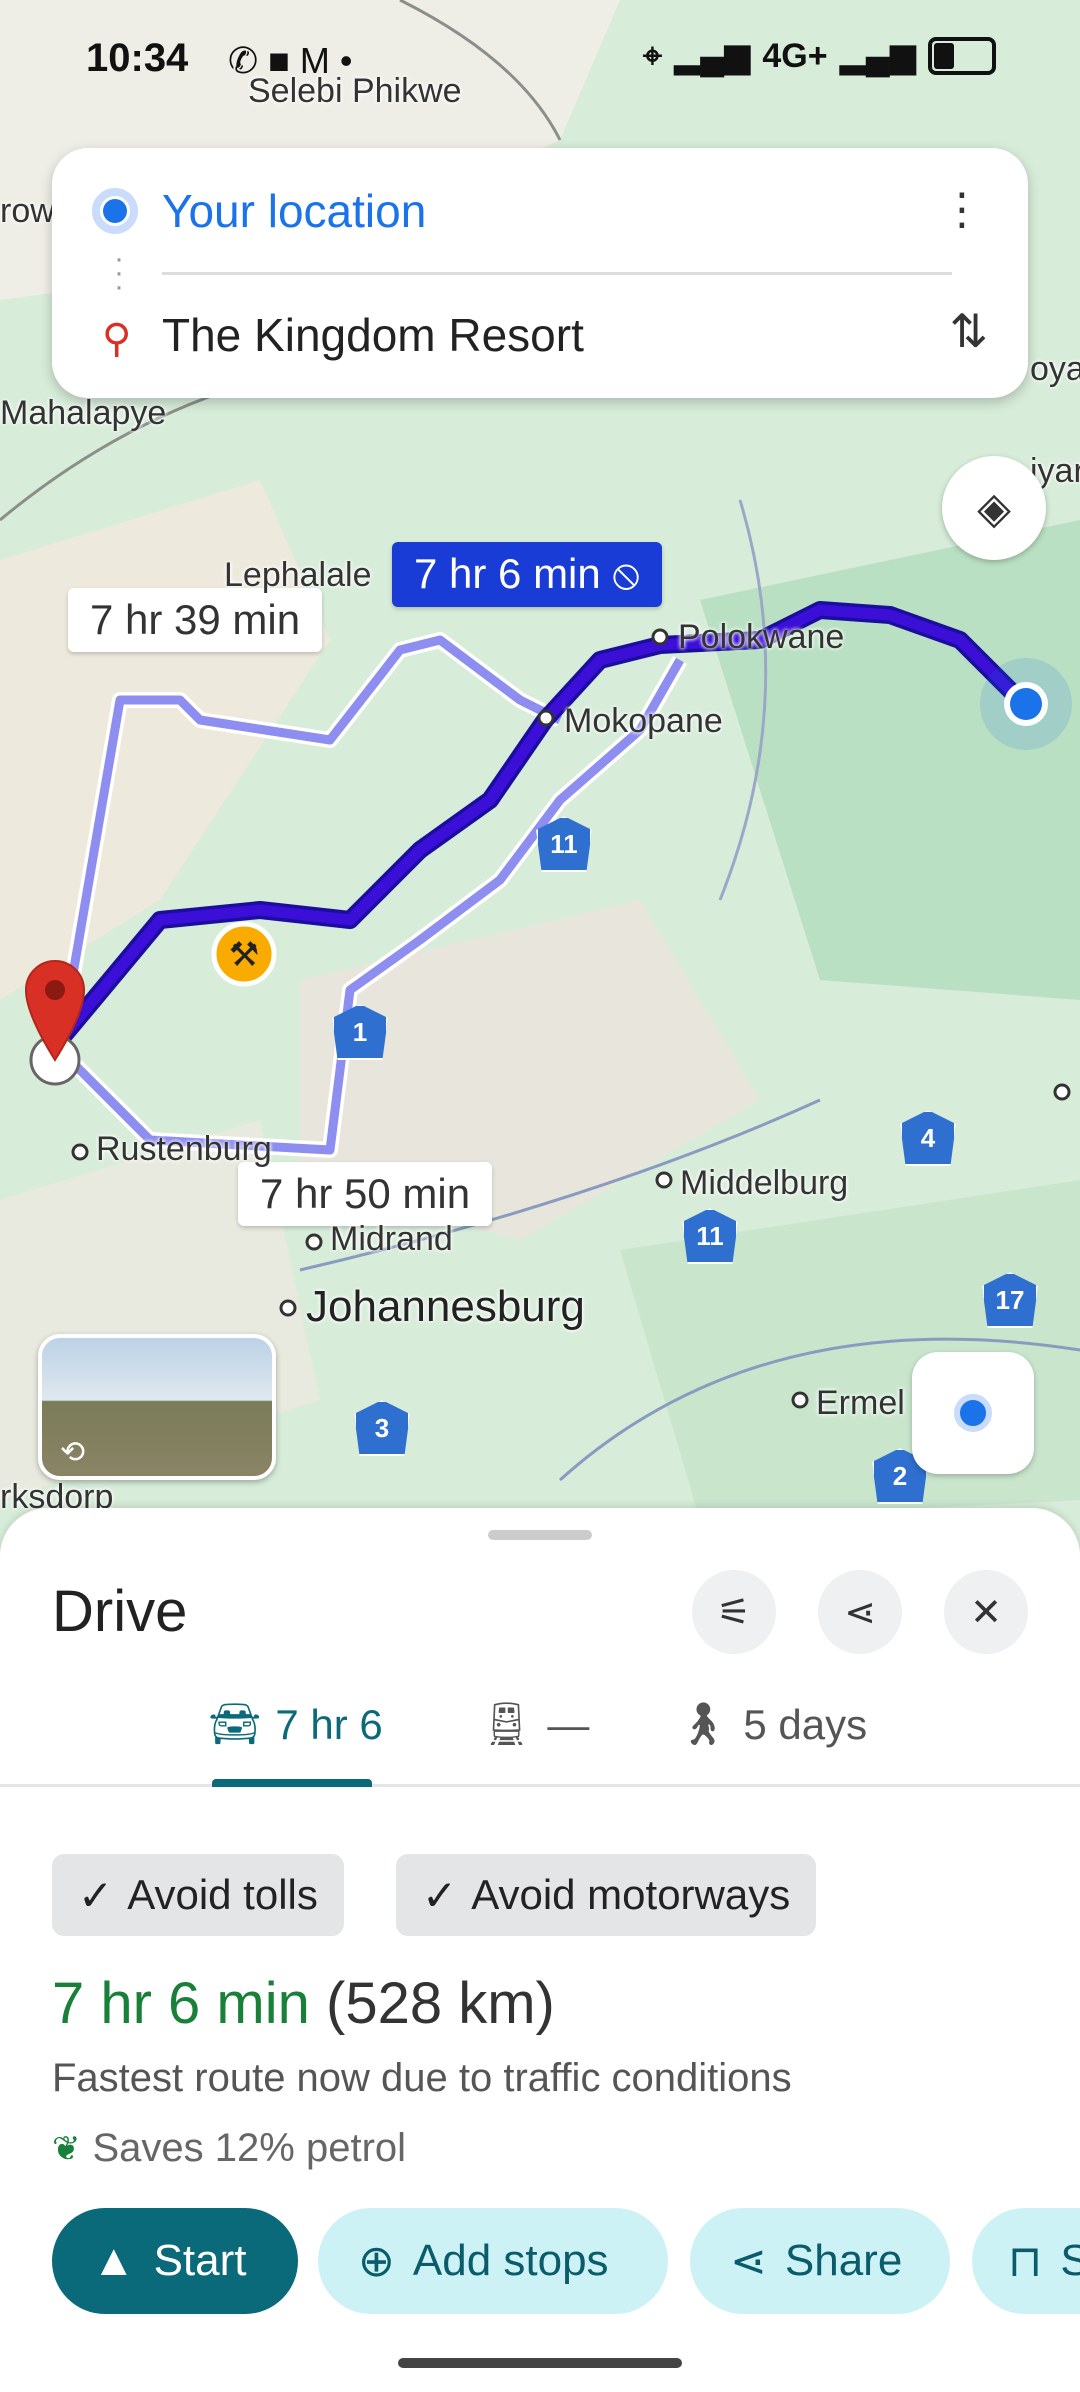  I want to click on street-view-thumbnail: ⟲, so click(157, 1407).